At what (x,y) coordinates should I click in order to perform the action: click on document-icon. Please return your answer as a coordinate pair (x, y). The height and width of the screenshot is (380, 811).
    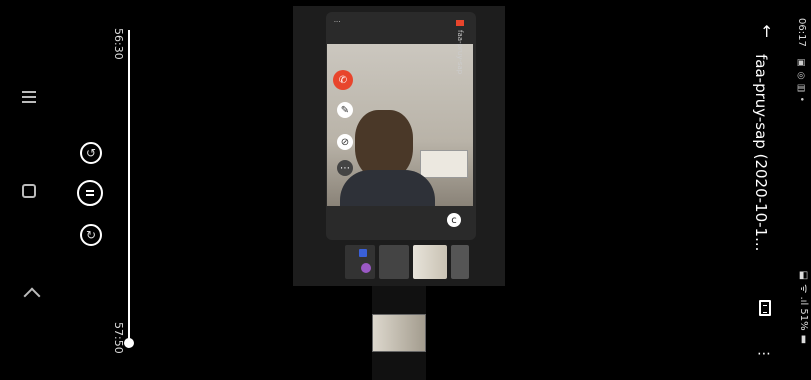
    Looking at the image, I should click on (765, 308).